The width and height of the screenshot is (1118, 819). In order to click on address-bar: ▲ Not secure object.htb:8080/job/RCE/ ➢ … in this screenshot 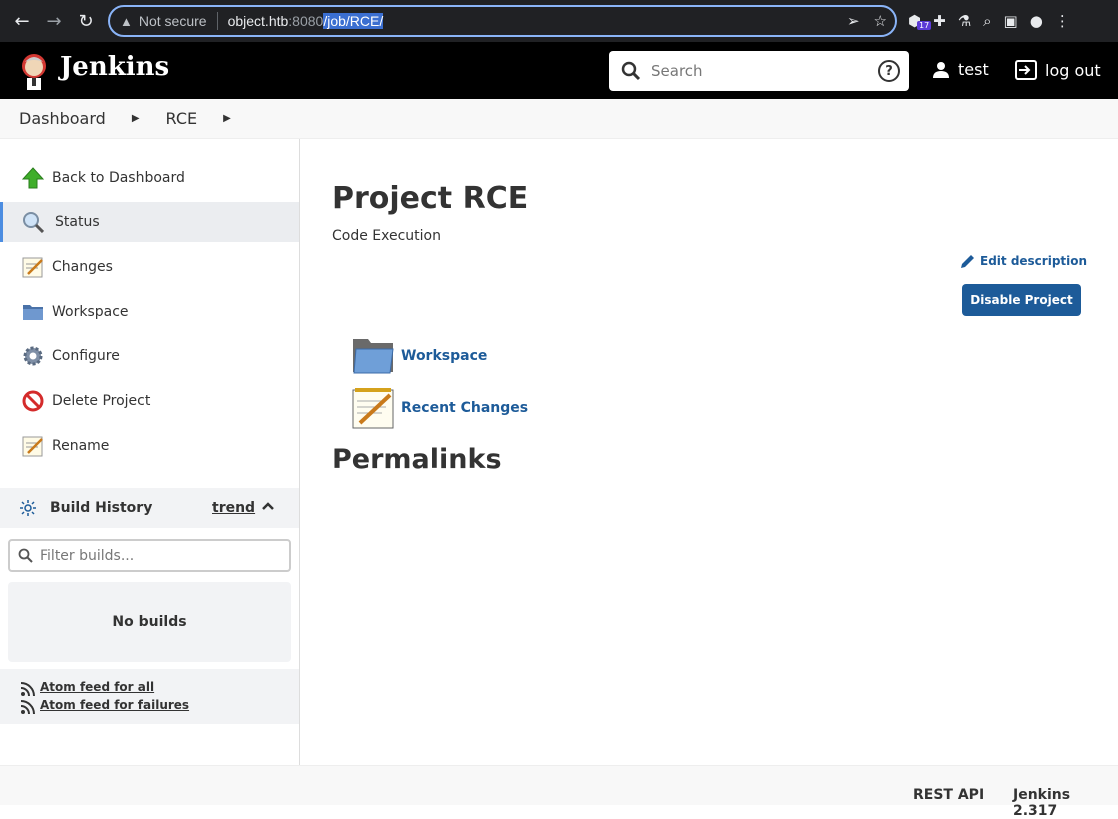, I will do `click(502, 21)`.